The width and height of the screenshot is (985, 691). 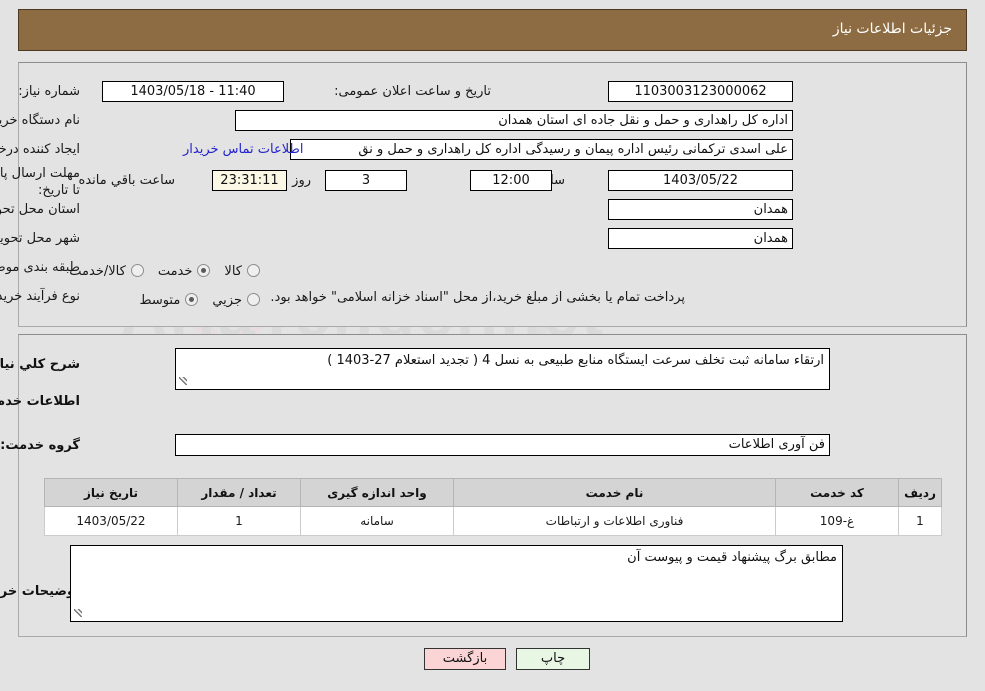 What do you see at coordinates (227, 300) in the screenshot?
I see `process-radio-label-0: جزیي` at bounding box center [227, 300].